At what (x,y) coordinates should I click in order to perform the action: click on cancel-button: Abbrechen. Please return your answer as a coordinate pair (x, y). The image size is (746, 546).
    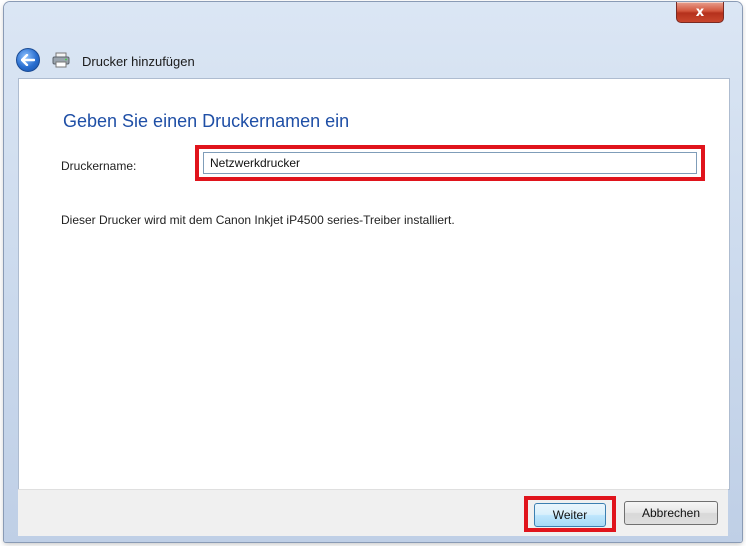
    Looking at the image, I should click on (671, 513).